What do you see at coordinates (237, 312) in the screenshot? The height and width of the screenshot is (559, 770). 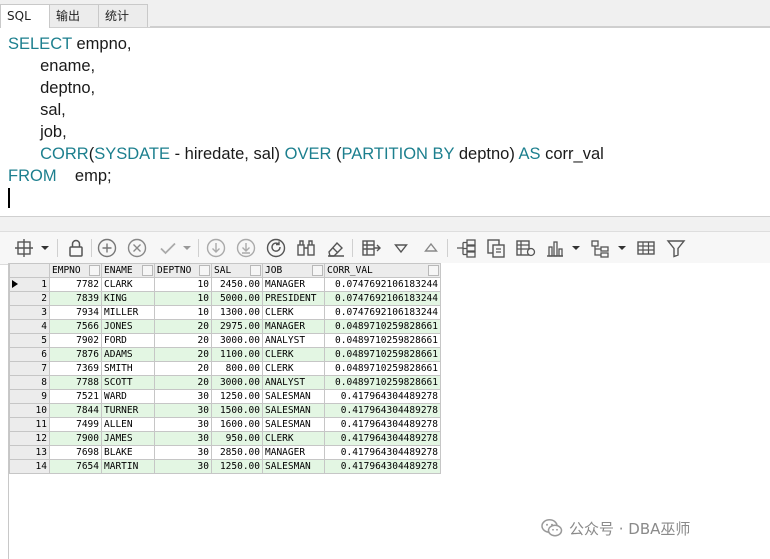 I see `cell-sal: 1300.00` at bounding box center [237, 312].